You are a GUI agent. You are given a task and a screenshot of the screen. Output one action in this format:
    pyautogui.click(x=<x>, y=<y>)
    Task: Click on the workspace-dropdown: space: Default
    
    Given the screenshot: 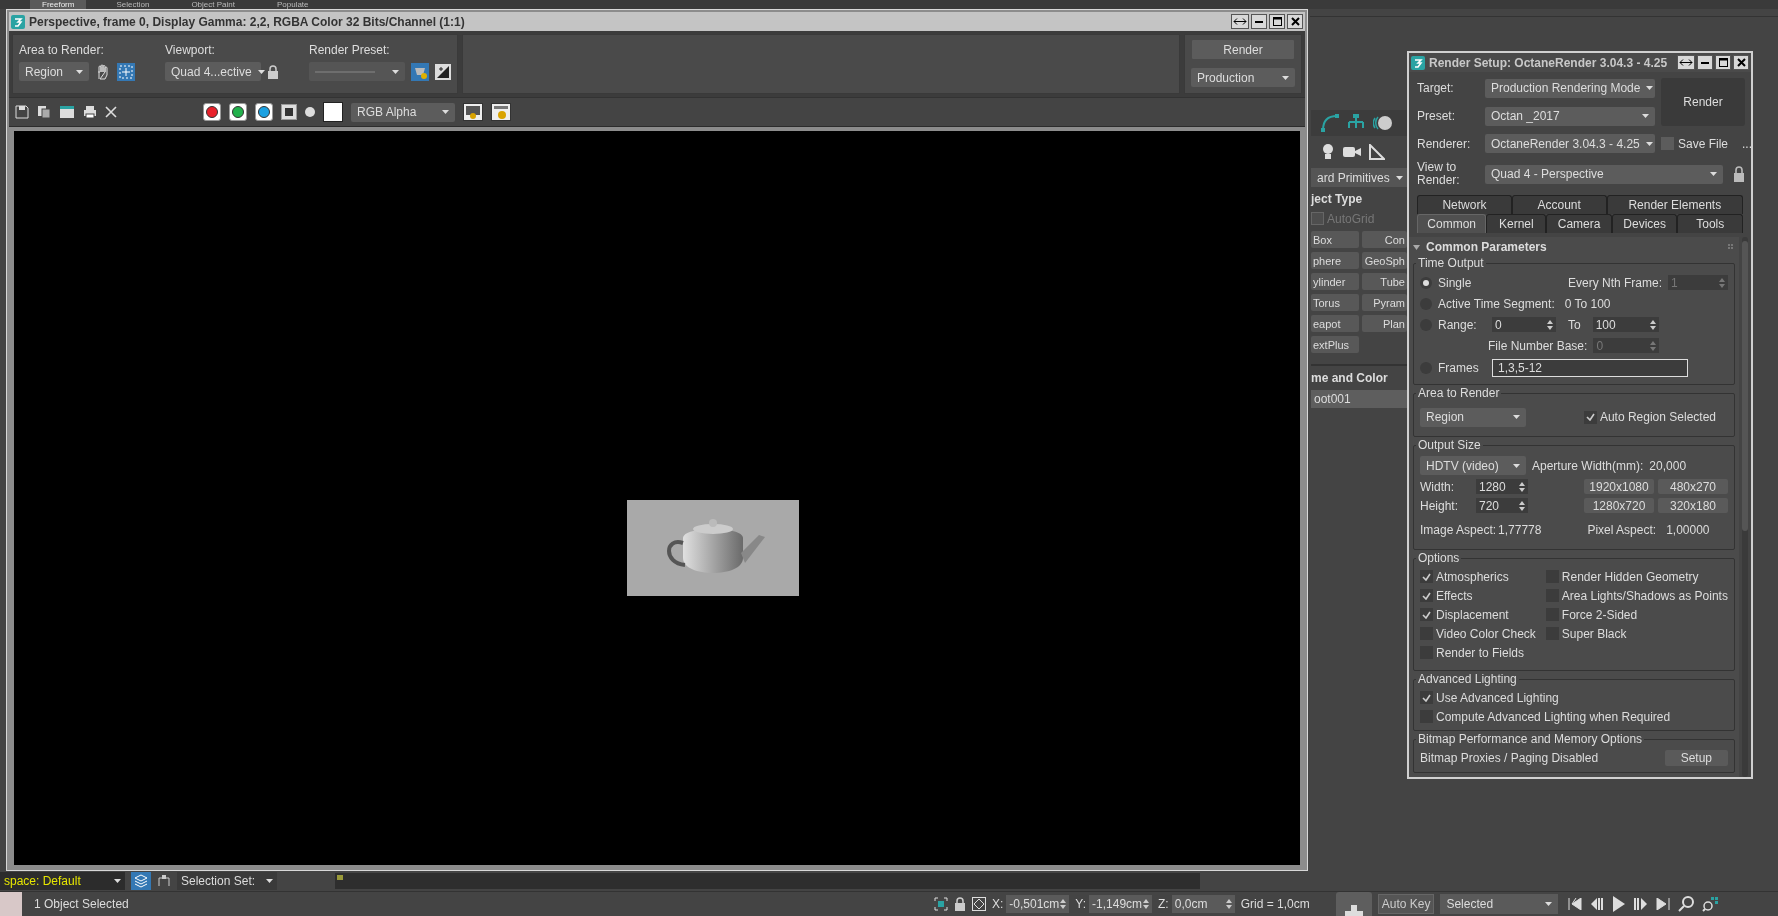 What is the action you would take?
    pyautogui.click(x=62, y=881)
    